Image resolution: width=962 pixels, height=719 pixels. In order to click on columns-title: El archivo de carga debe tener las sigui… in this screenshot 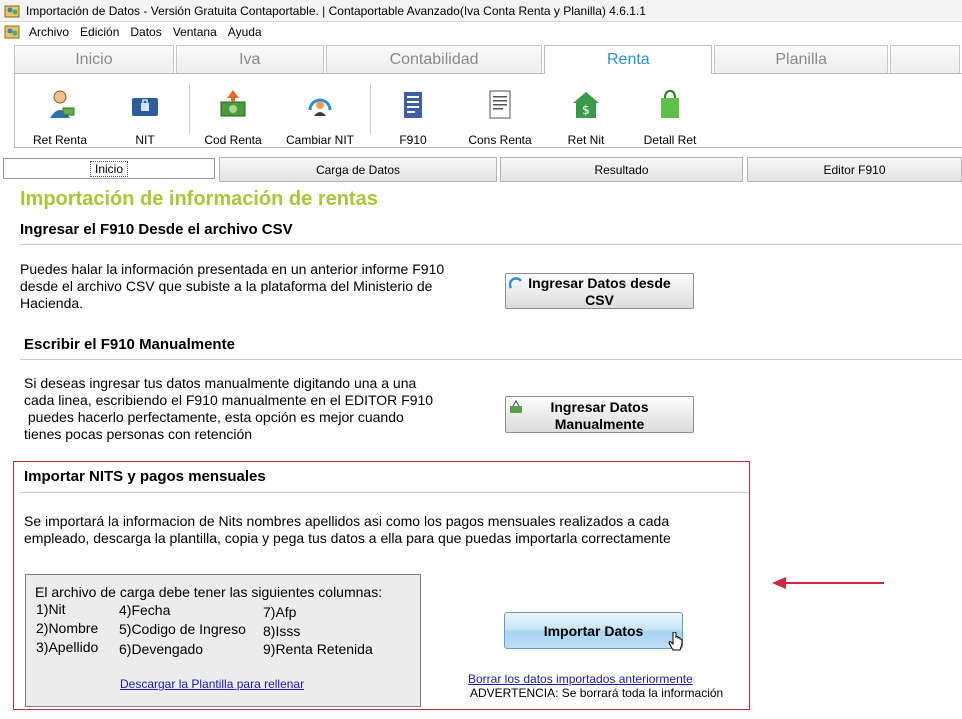, I will do `click(209, 592)`.